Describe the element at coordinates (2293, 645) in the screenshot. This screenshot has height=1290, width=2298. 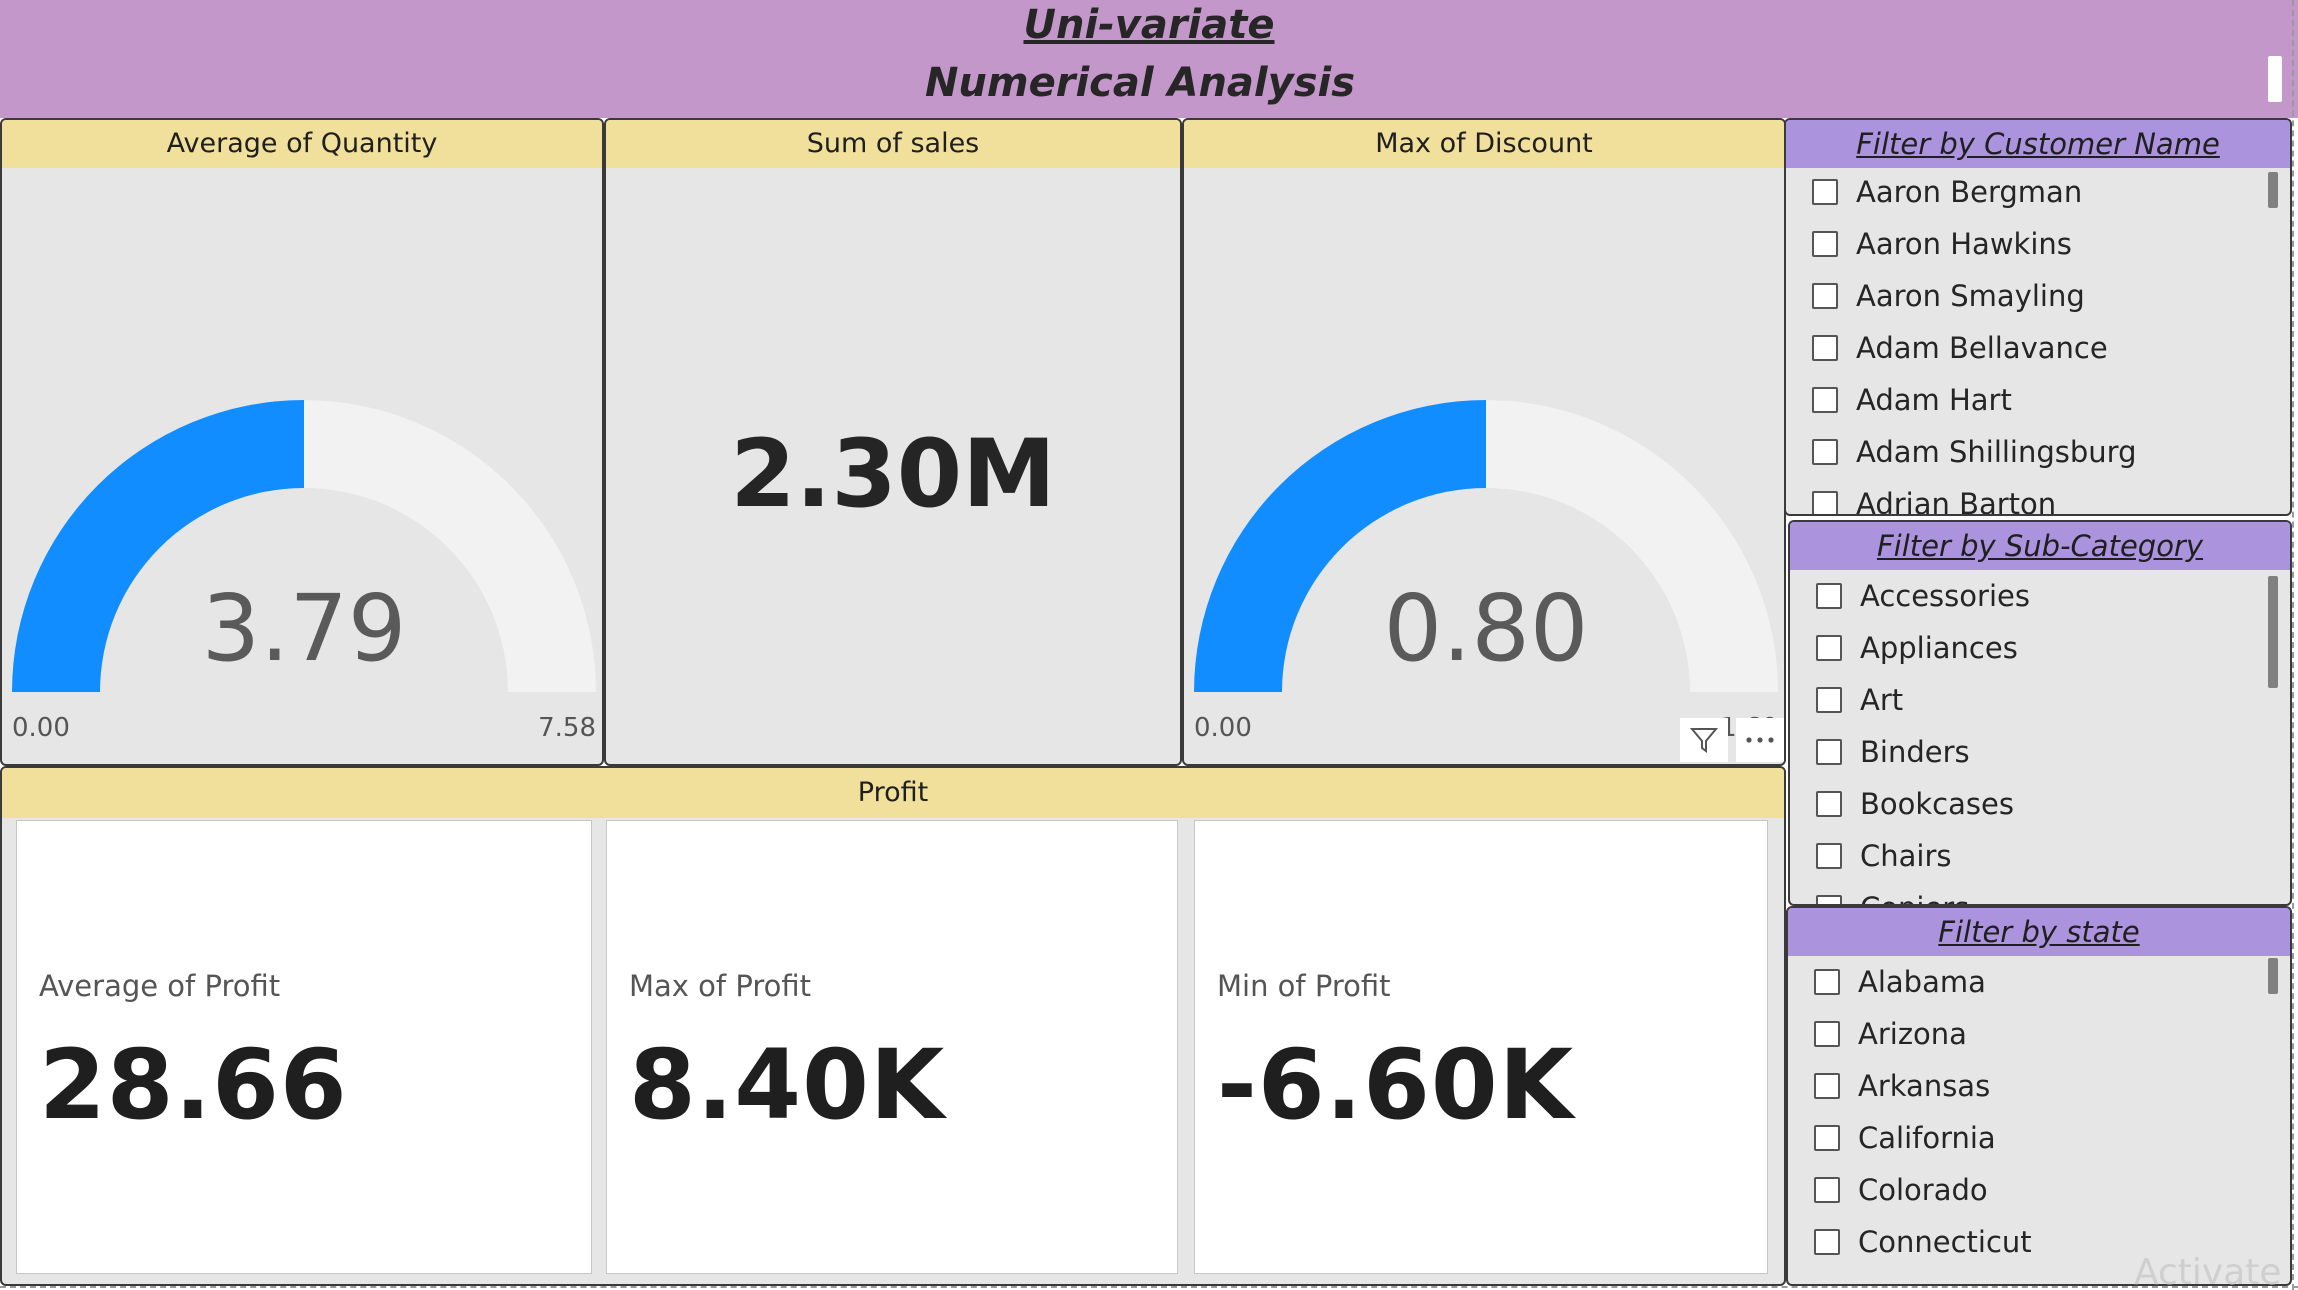
I see `page-right-border` at that location.